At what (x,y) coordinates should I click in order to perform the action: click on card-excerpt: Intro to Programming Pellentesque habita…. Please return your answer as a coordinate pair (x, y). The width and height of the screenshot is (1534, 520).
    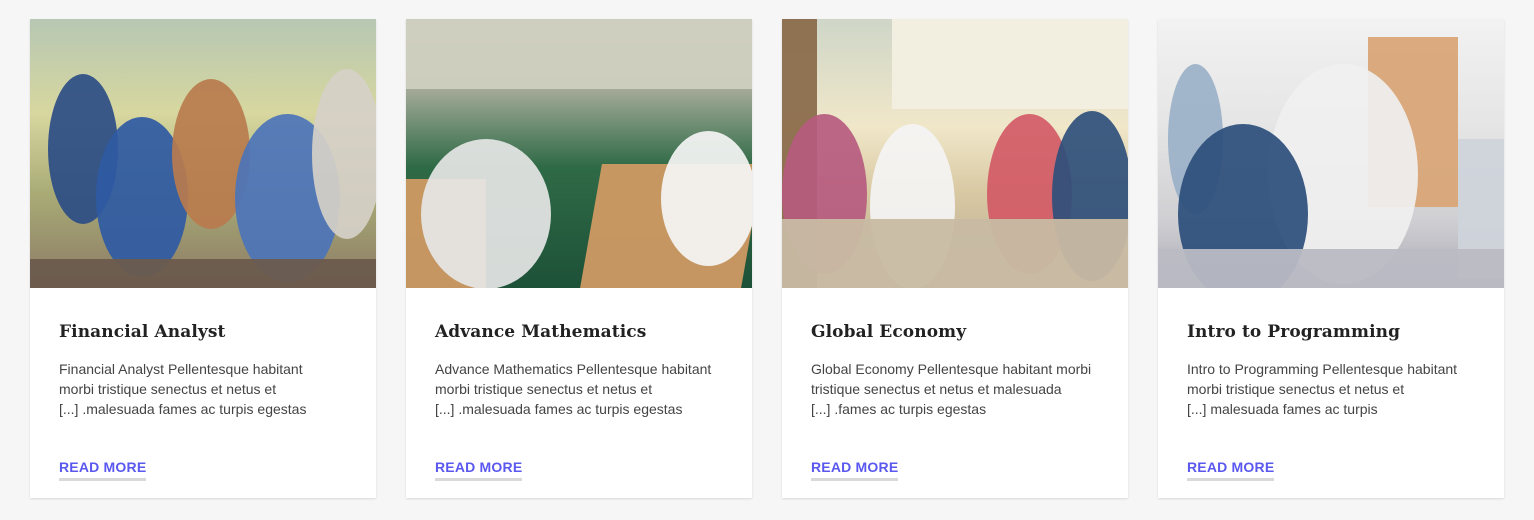
    Looking at the image, I should click on (1322, 389).